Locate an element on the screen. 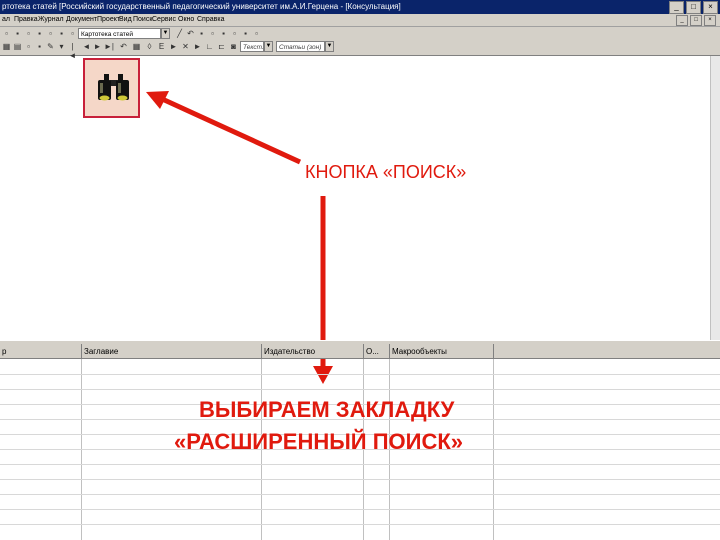 The width and height of the screenshot is (720, 540). column-header-publisher: Издательство is located at coordinates (313, 351).